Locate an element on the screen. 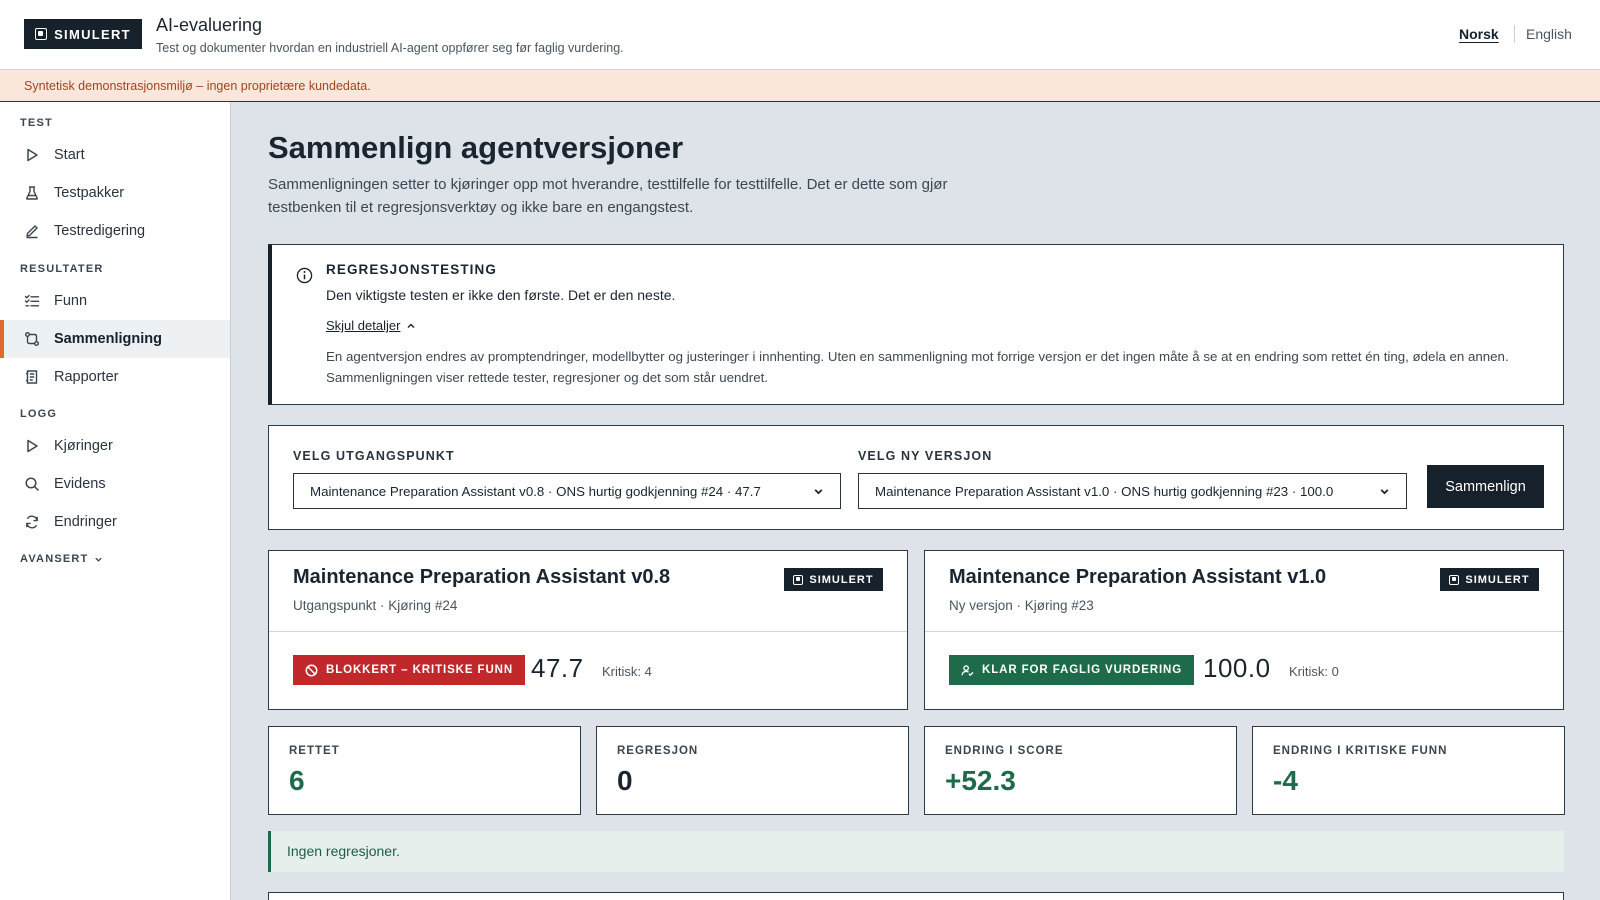 Image resolution: width=1600 pixels, height=900 pixels. sidebar-section-logg: LOGG is located at coordinates (39, 414).